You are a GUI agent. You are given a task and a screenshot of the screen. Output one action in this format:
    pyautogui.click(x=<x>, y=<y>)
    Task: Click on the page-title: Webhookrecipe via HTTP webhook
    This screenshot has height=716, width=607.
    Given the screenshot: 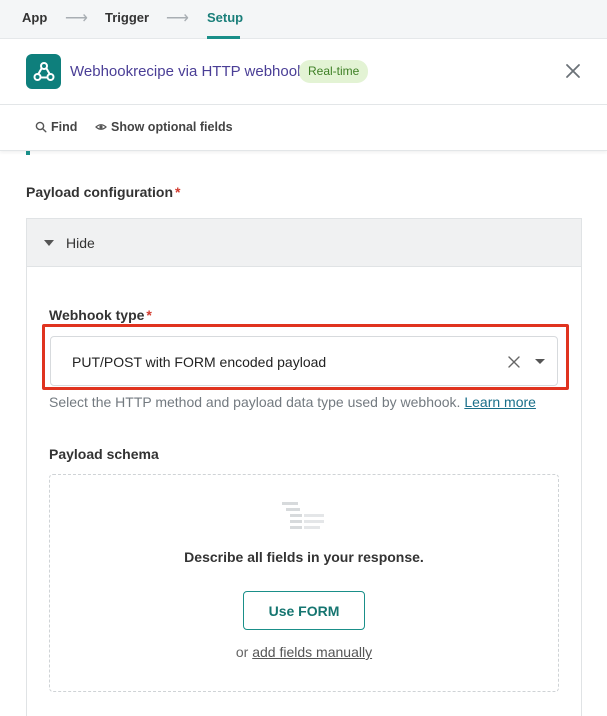 What is the action you would take?
    pyautogui.click(x=187, y=71)
    